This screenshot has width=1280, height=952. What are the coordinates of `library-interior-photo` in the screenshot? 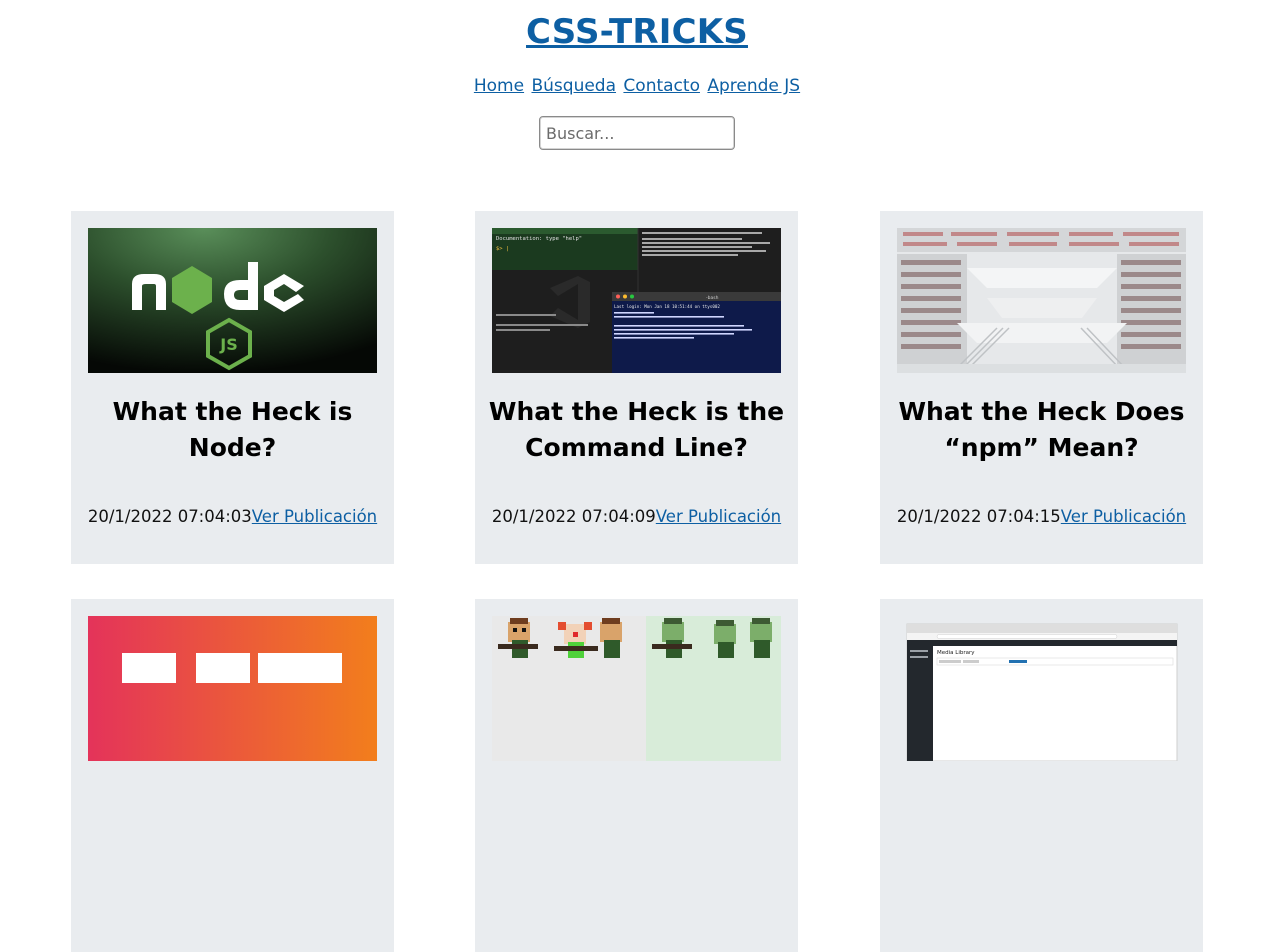 It's located at (1041, 300).